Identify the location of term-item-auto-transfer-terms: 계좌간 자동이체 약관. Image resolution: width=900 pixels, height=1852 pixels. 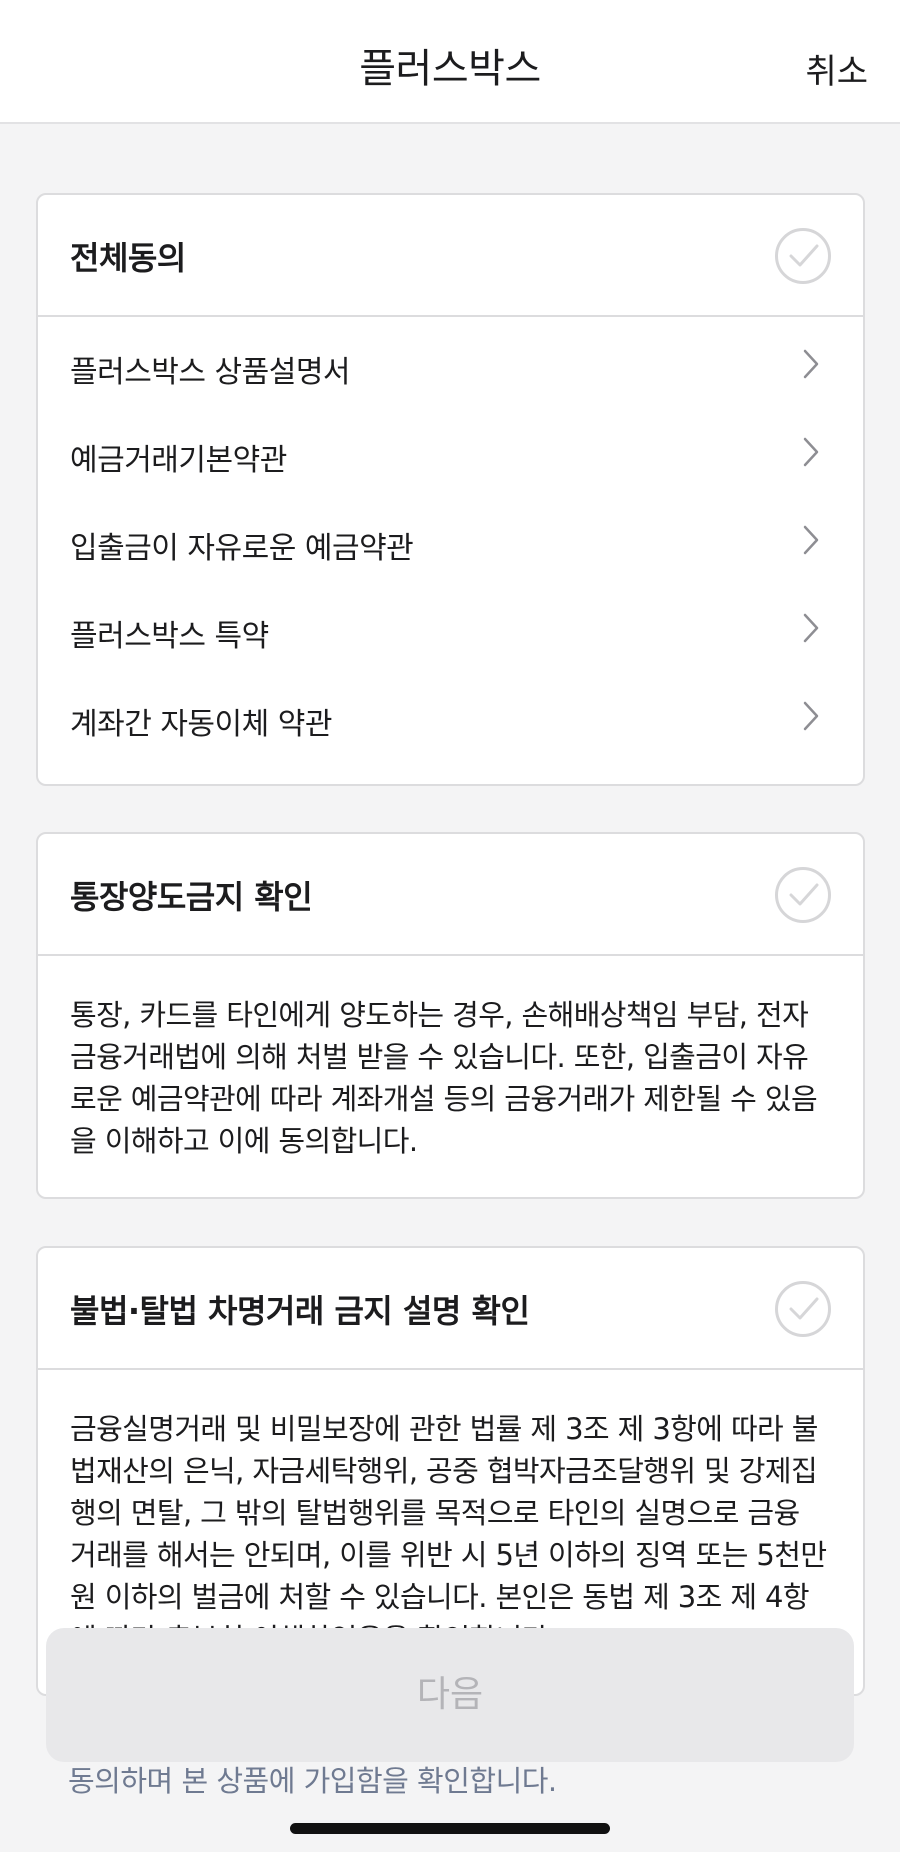
(450, 719).